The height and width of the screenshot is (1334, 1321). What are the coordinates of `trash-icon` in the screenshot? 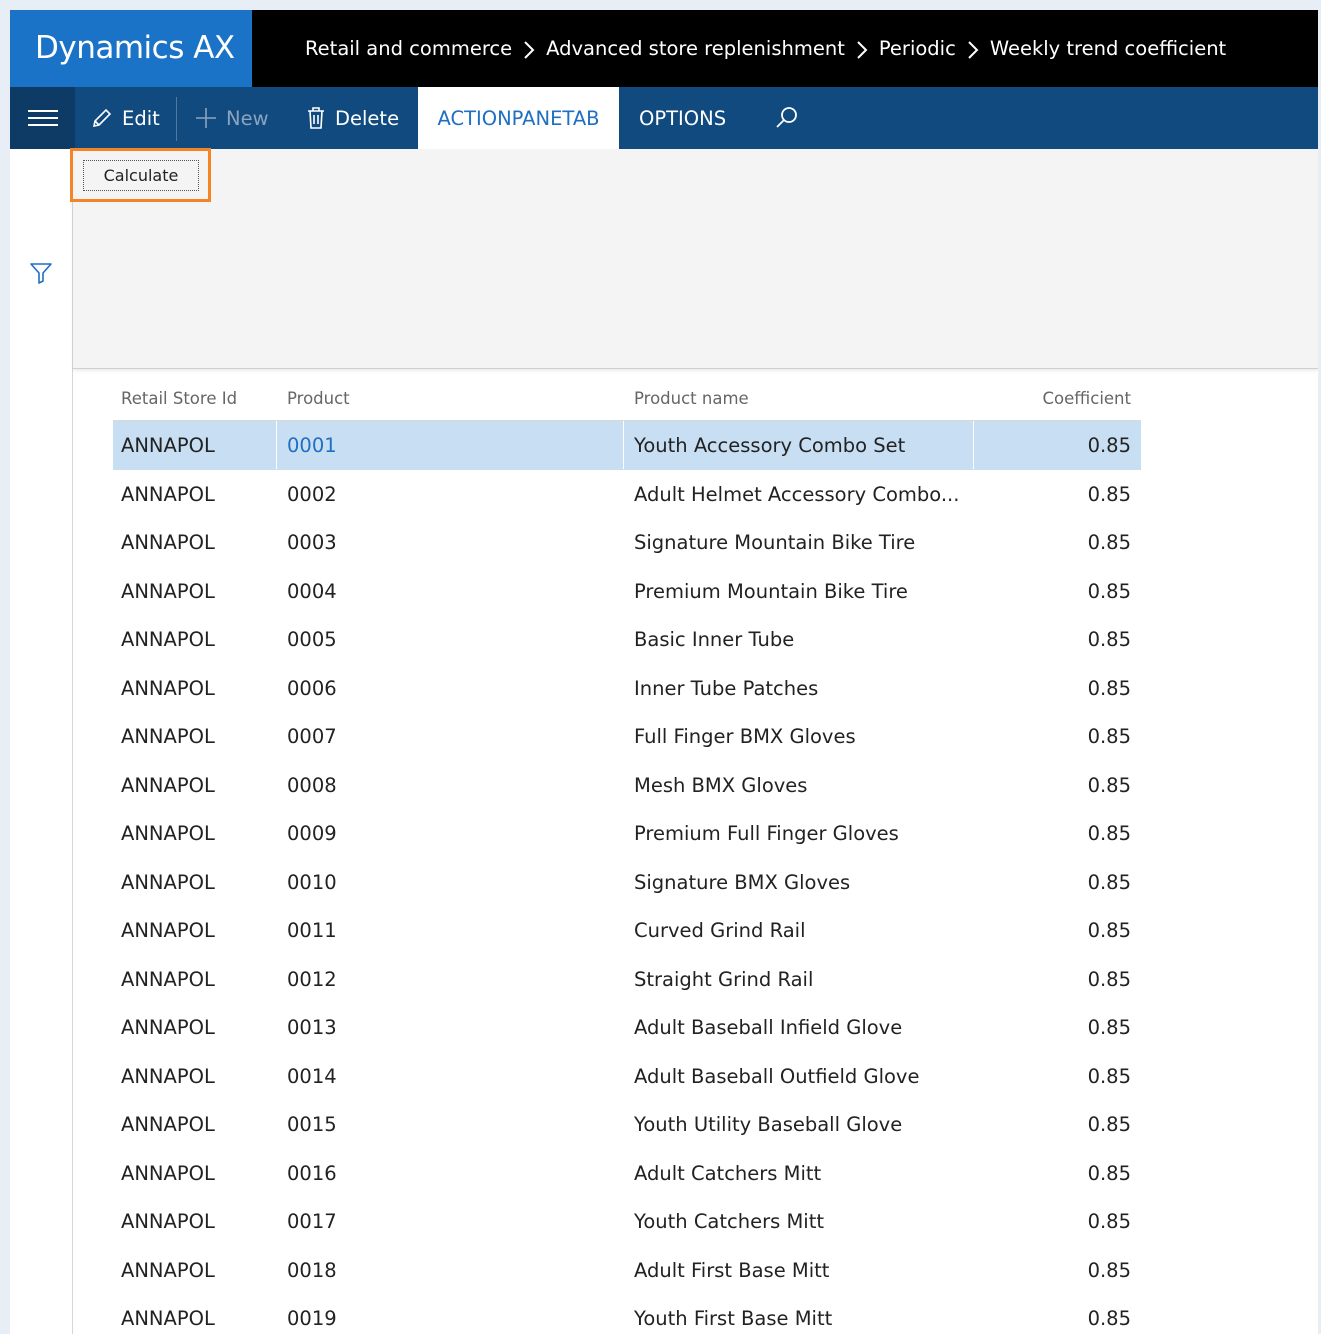 It's located at (316, 118).